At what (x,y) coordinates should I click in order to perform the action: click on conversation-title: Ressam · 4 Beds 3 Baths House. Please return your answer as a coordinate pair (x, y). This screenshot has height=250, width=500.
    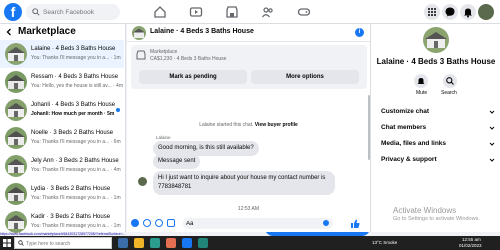
    Looking at the image, I should click on (75, 77).